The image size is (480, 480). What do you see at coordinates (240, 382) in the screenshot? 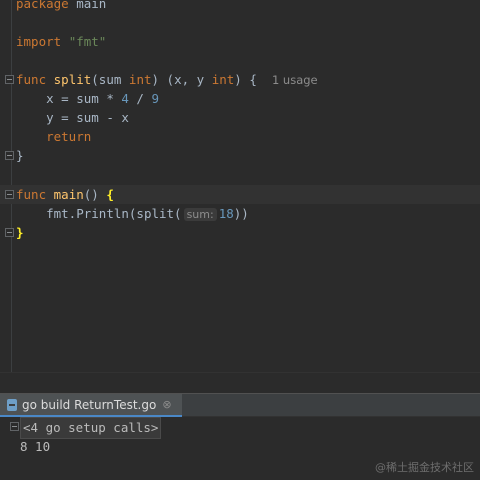
I see `panel-divider` at bounding box center [240, 382].